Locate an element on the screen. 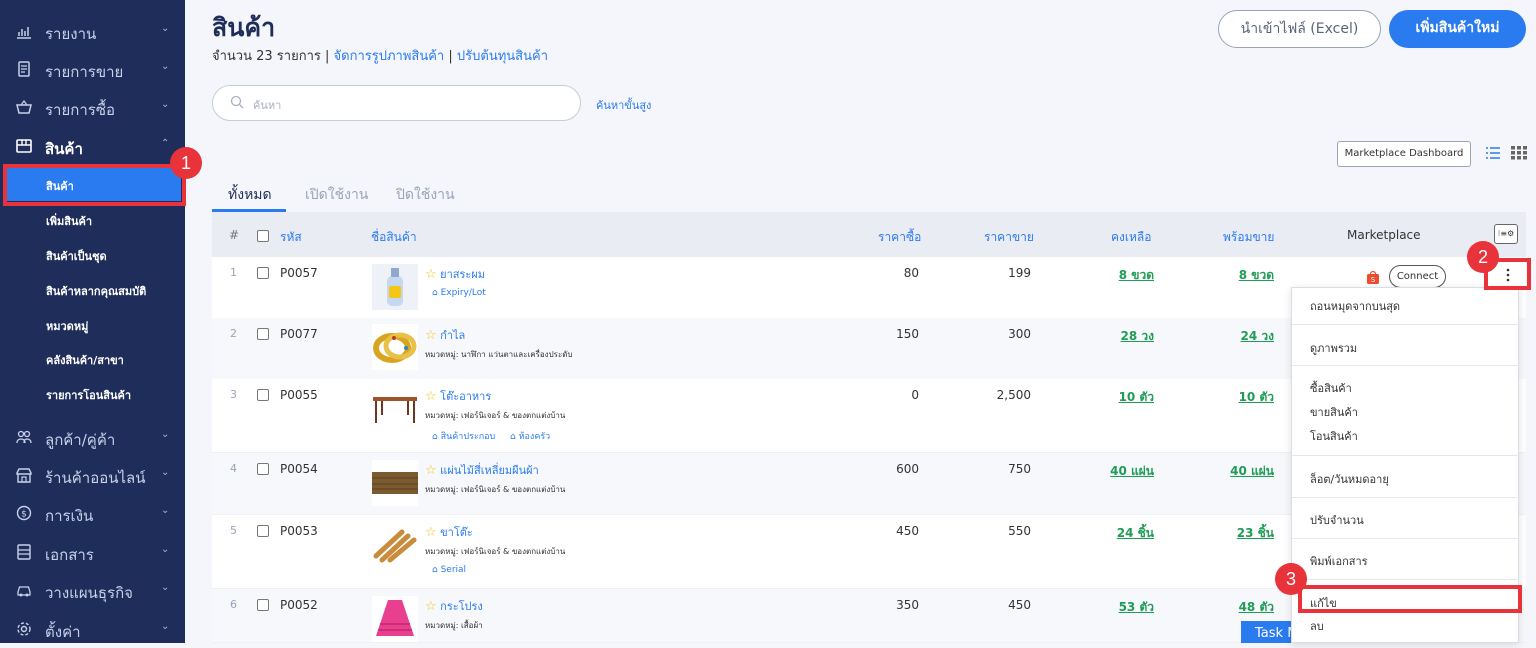 The image size is (1536, 648). row-number: 3 is located at coordinates (233, 394).